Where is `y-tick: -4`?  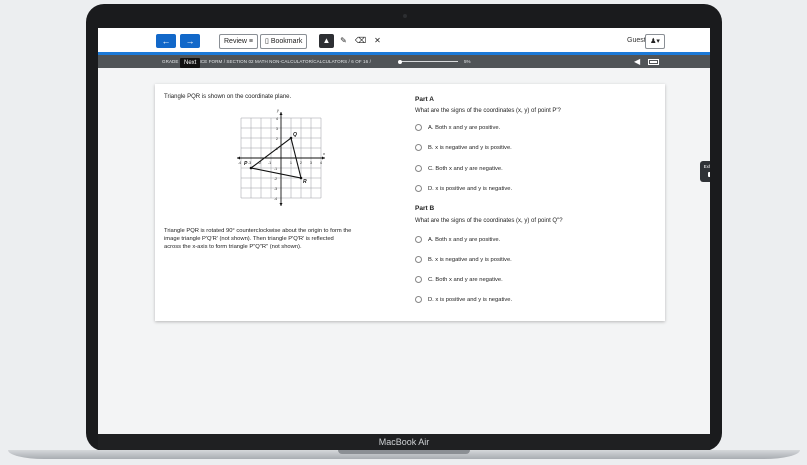 y-tick: -4 is located at coordinates (275, 199).